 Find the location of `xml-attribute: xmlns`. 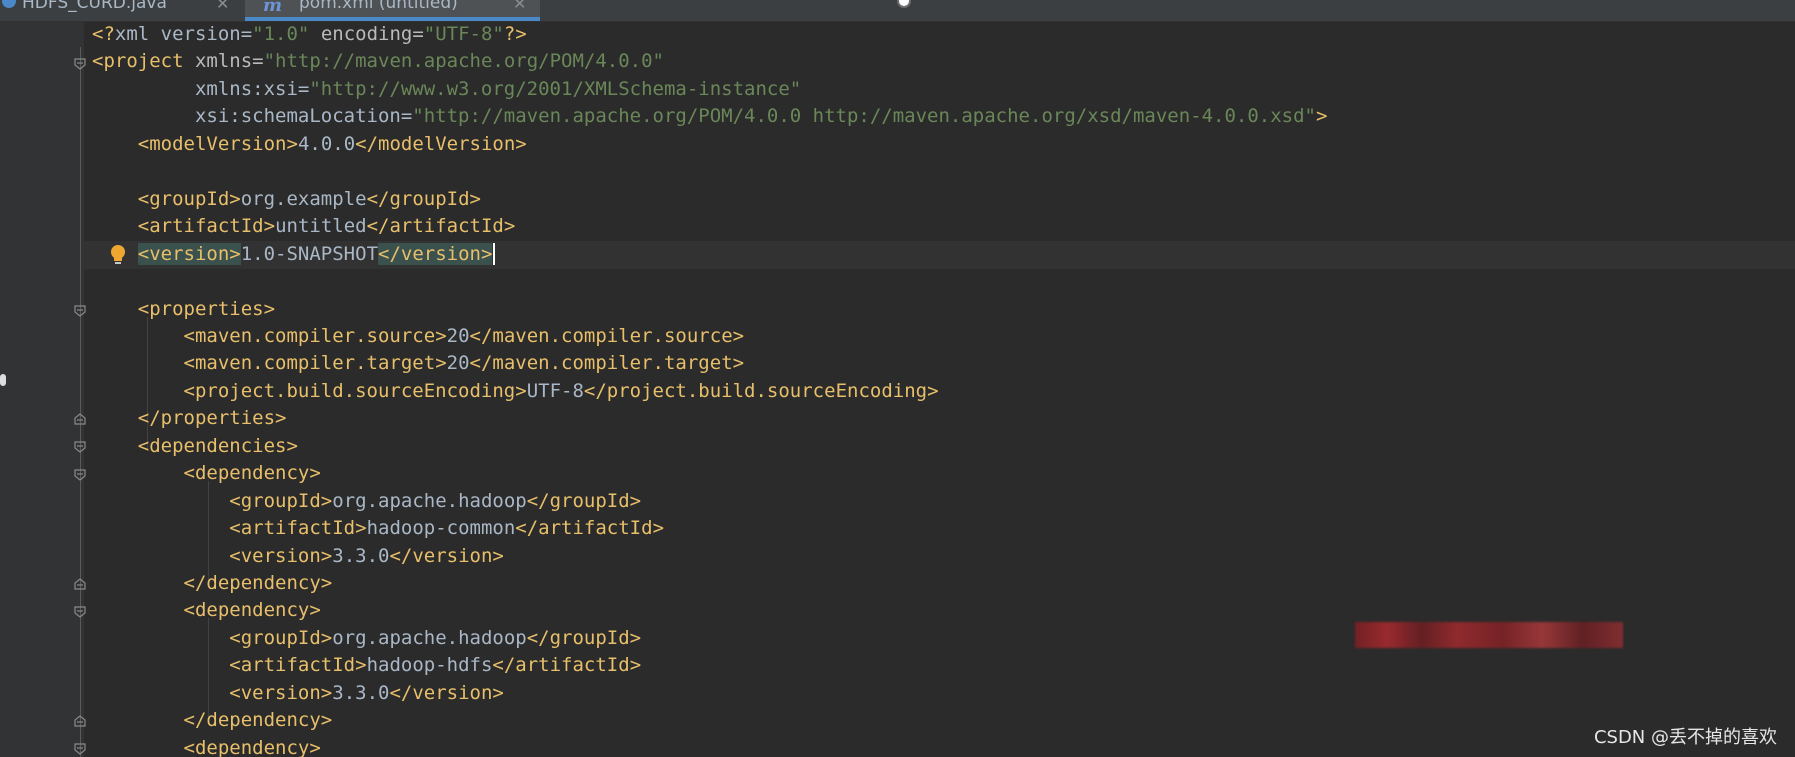

xml-attribute: xmlns is located at coordinates (218, 61).